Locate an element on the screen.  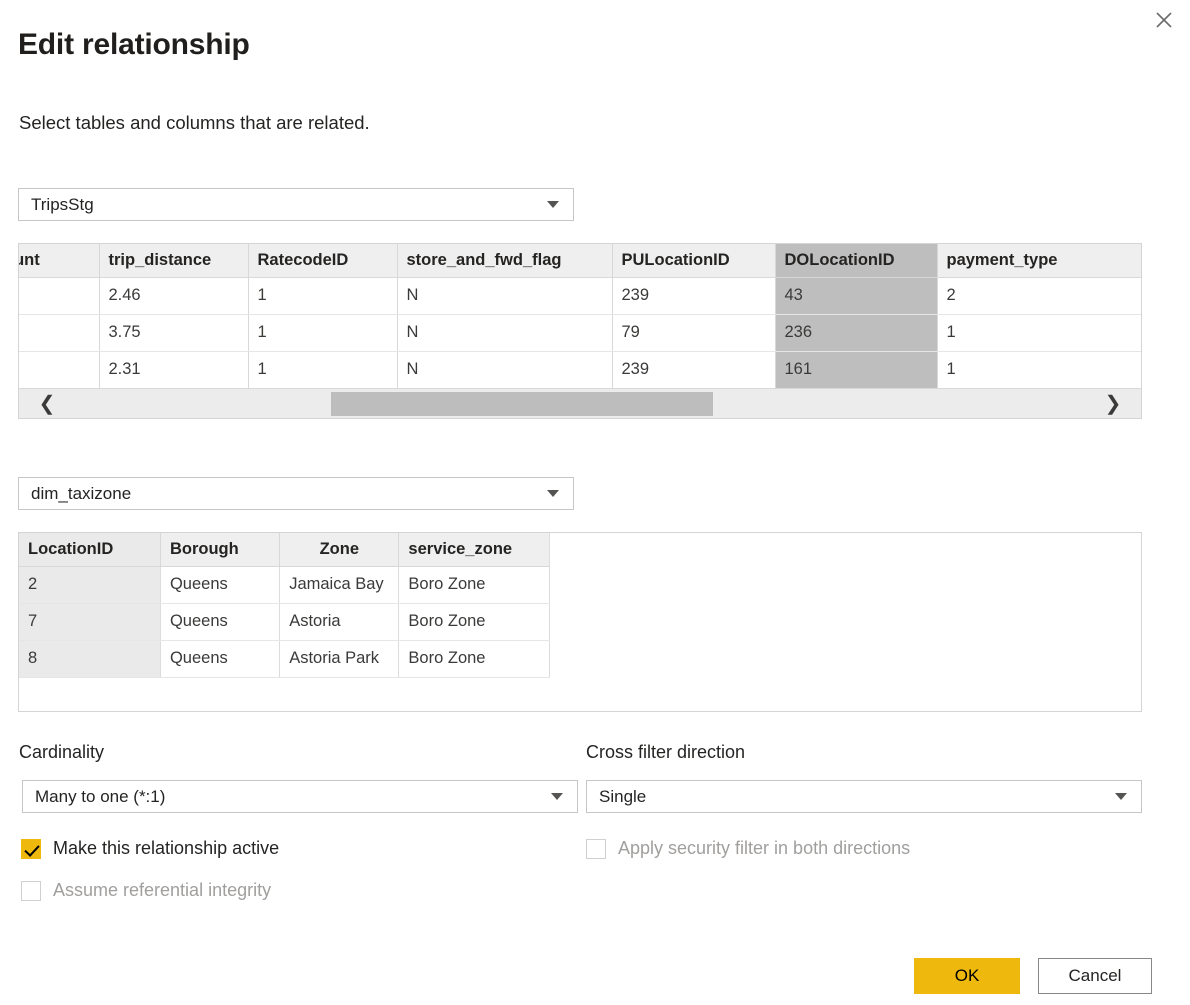
scroll-left-button: ❮ is located at coordinates (47, 404).